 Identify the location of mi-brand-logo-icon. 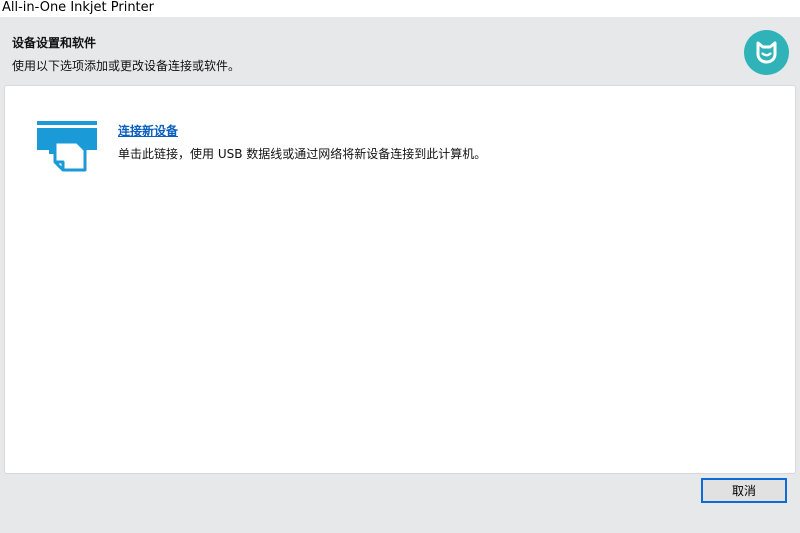
(766, 52).